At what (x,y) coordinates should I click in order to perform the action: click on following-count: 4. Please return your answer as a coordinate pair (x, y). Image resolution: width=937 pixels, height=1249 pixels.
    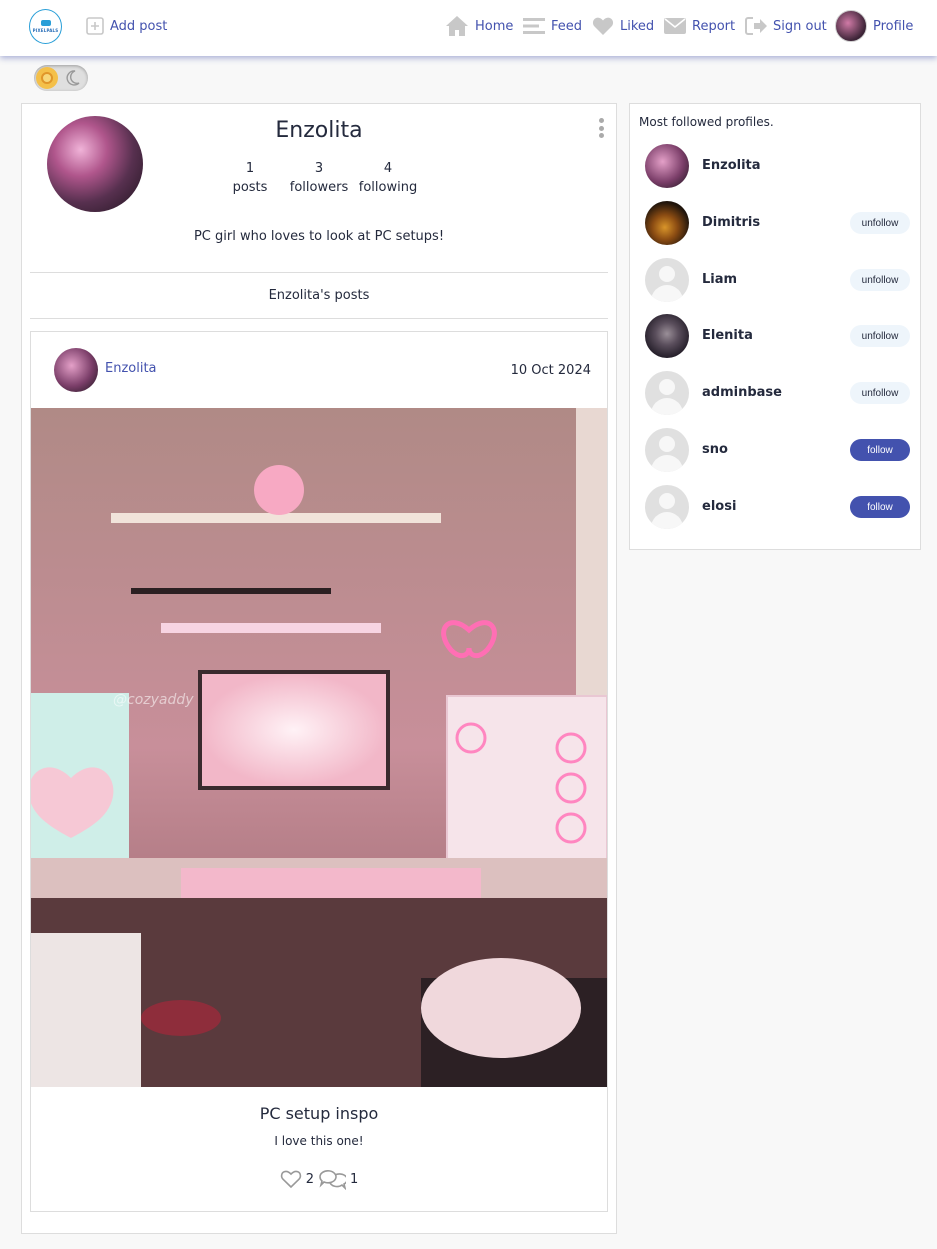
    Looking at the image, I should click on (388, 168).